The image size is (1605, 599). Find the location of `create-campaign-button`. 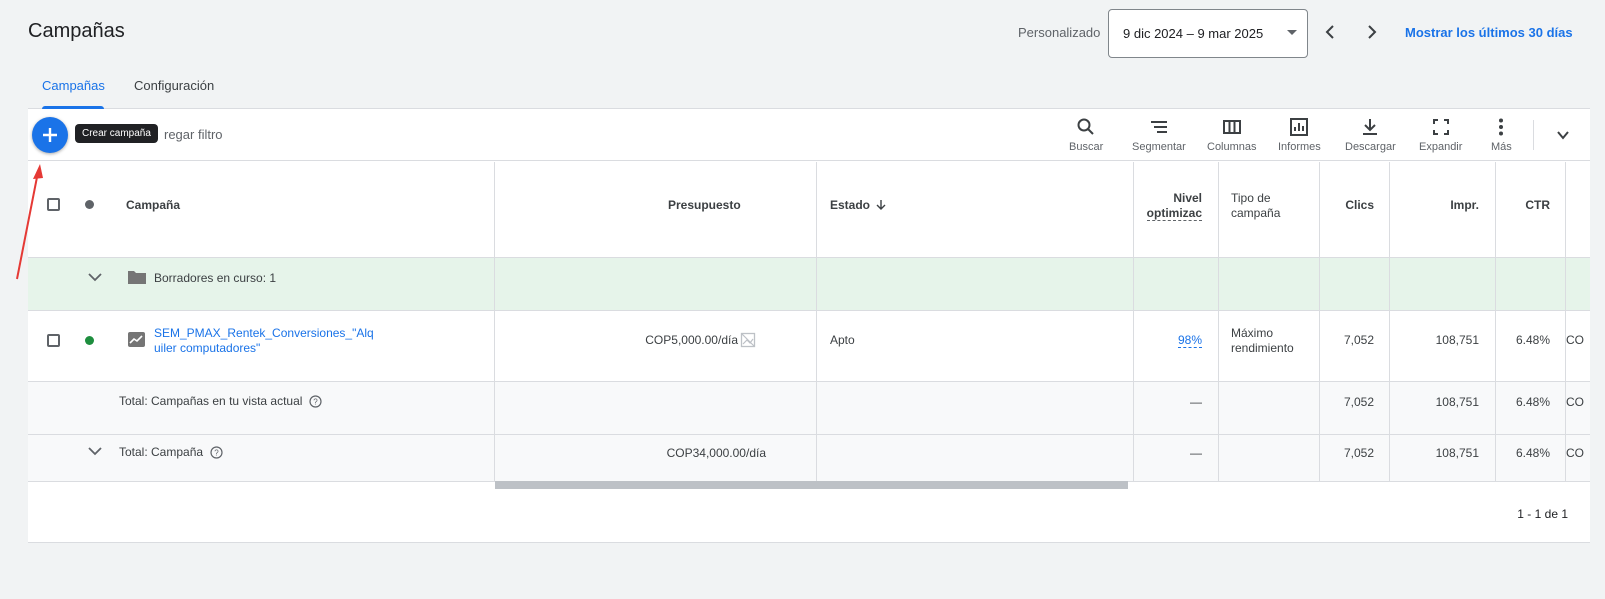

create-campaign-button is located at coordinates (50, 135).